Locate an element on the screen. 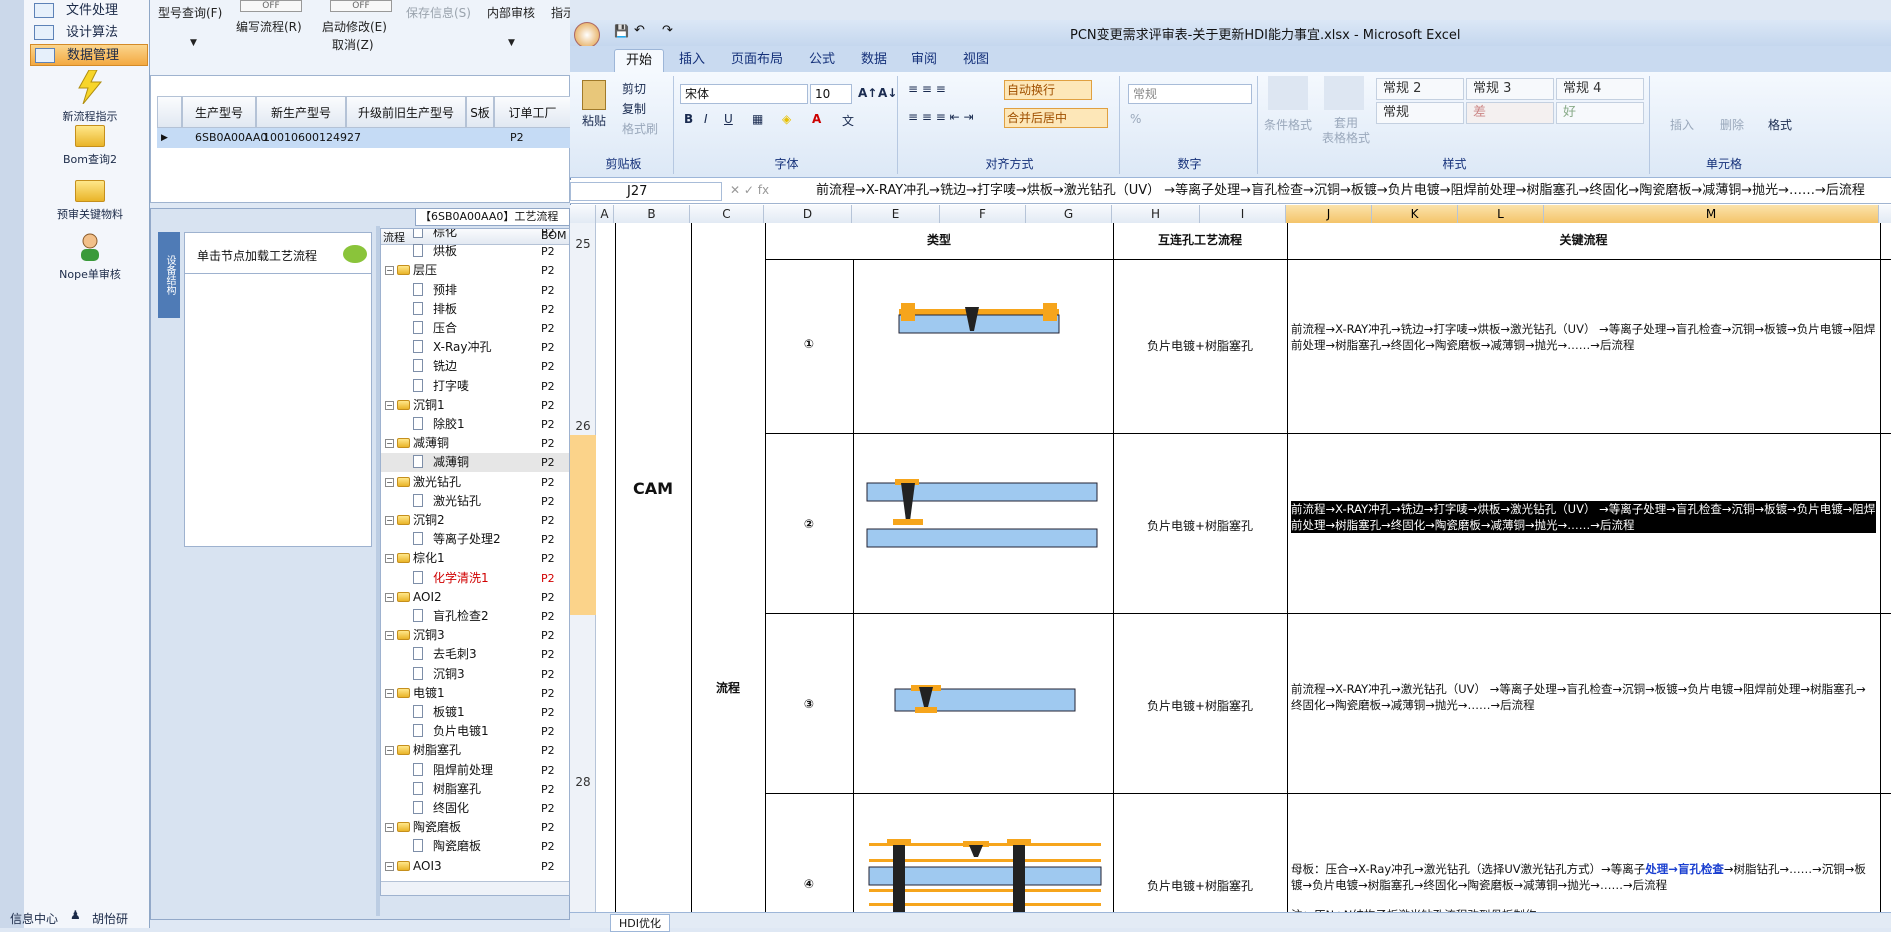 This screenshot has height=932, width=1891. tree-node: 烘板 P2 is located at coordinates (475, 251).